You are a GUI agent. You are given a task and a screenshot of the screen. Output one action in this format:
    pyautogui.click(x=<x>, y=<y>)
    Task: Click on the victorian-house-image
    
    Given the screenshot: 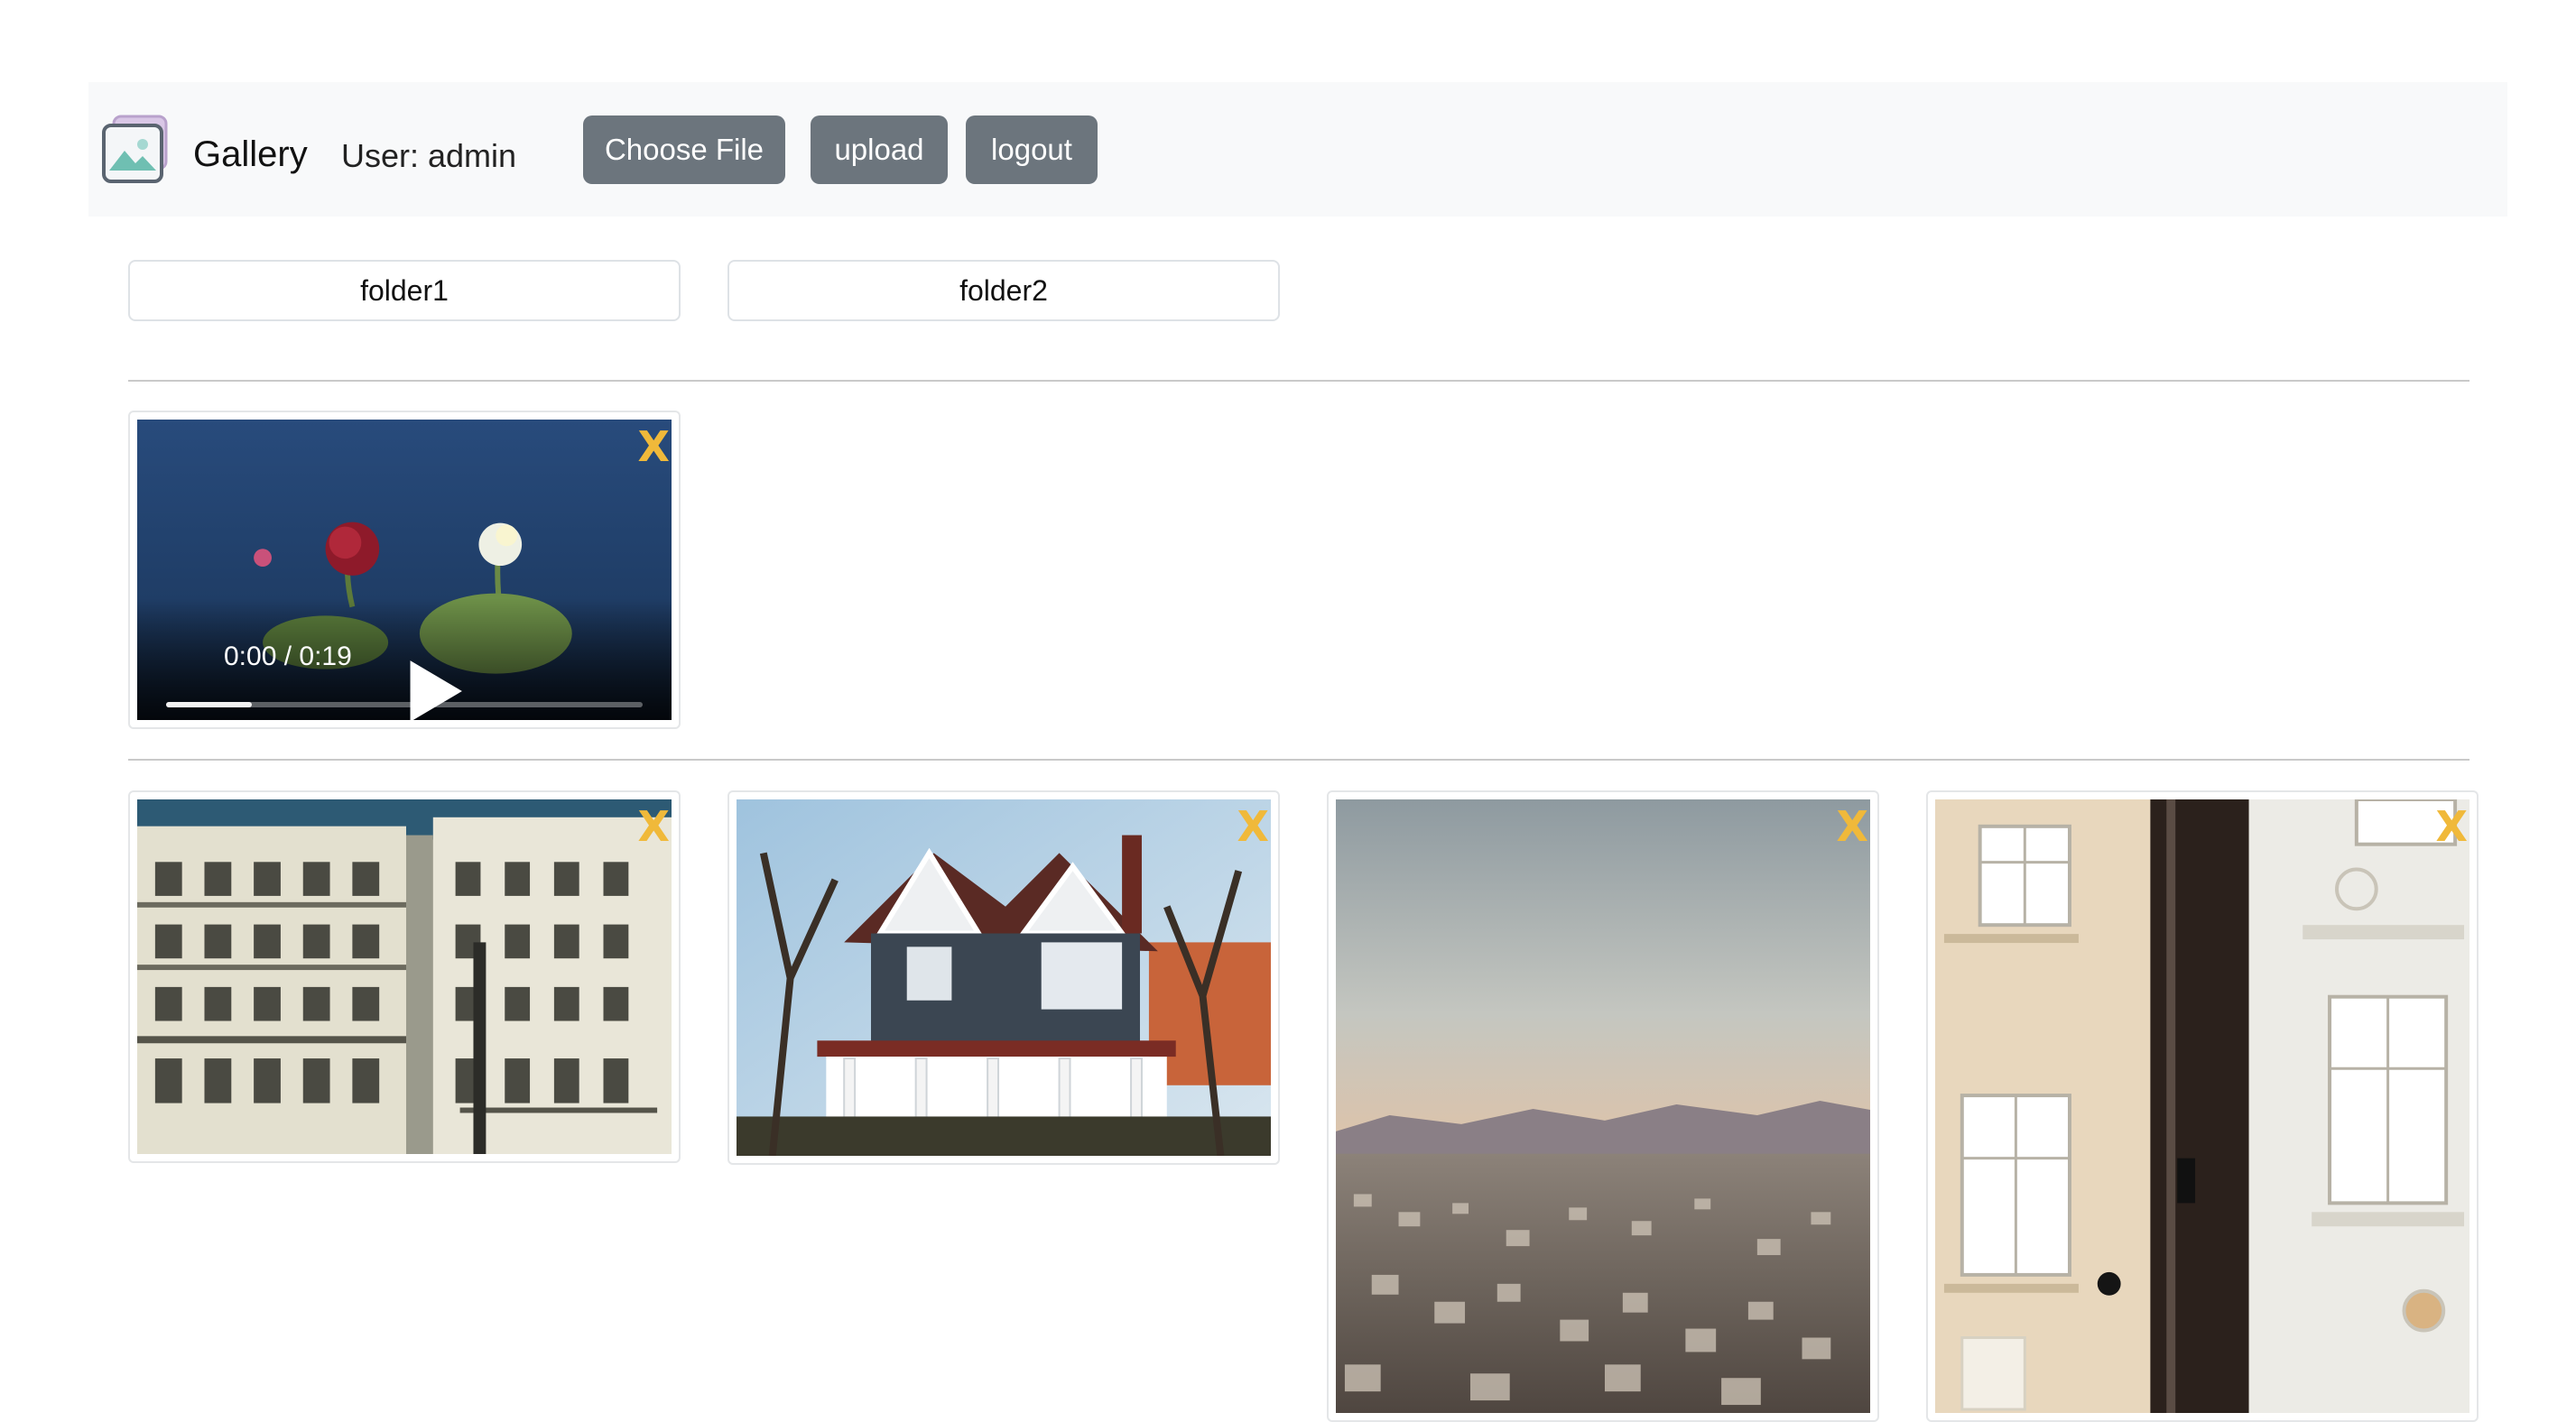 What is the action you would take?
    pyautogui.click(x=1004, y=977)
    